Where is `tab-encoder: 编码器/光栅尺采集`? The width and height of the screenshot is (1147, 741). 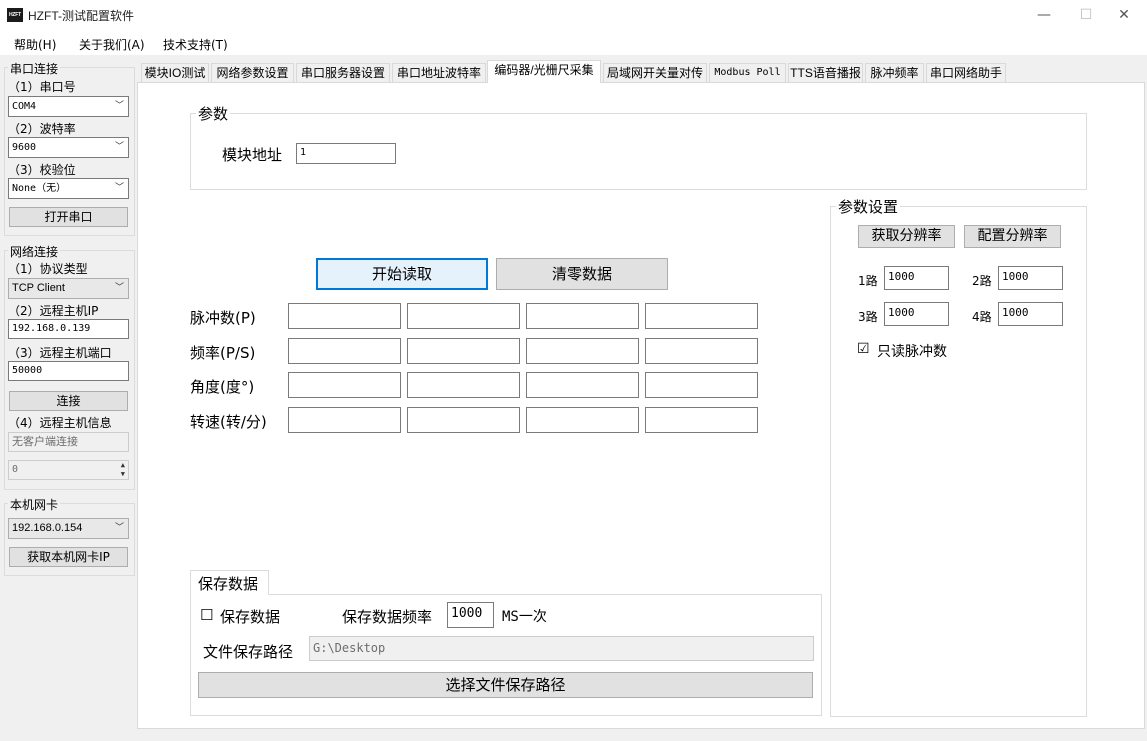 tab-encoder: 编码器/光栅尺采集 is located at coordinates (544, 71).